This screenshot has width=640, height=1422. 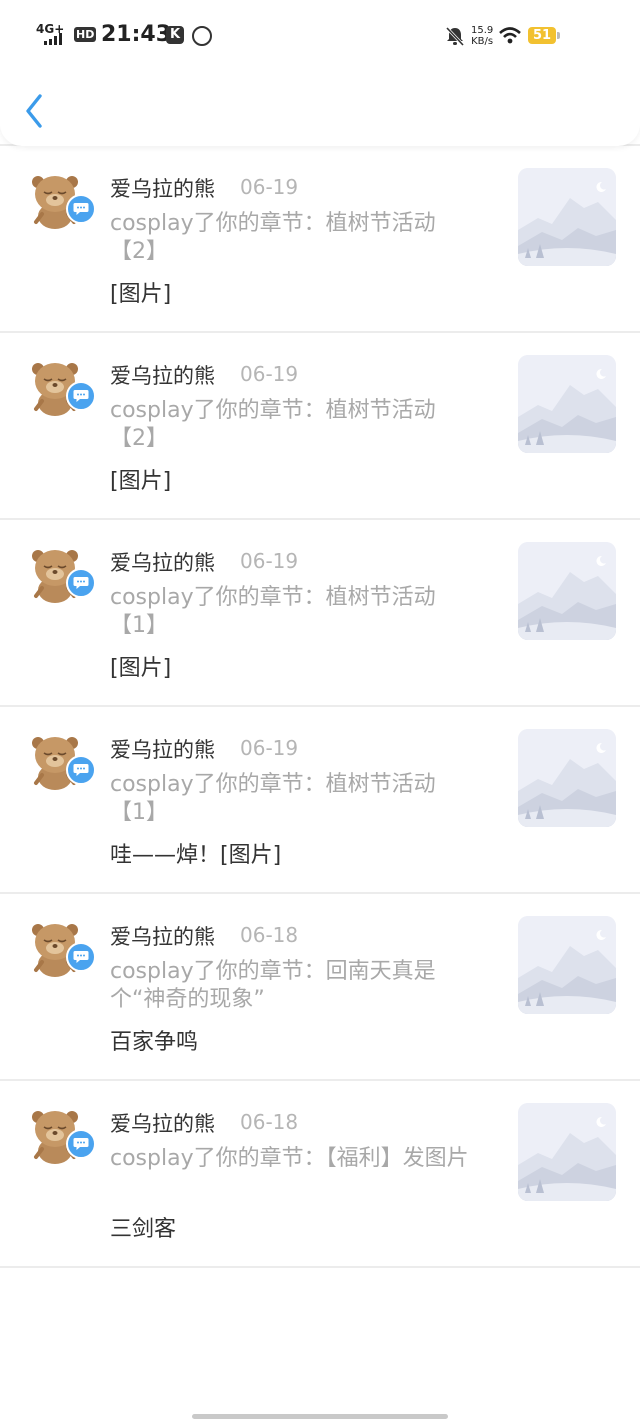 I want to click on signal-icon, so click(x=53, y=39).